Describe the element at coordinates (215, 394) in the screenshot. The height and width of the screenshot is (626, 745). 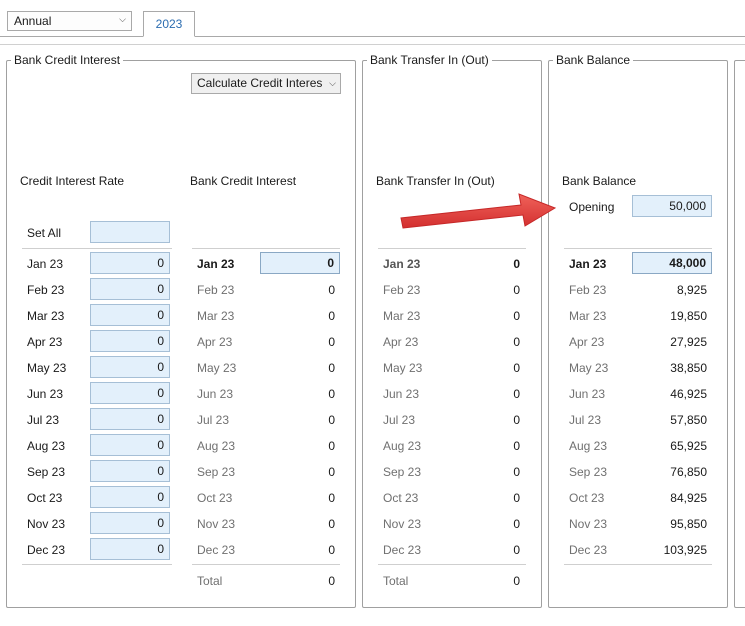
I see `interest-month-label: Jun 23` at that location.